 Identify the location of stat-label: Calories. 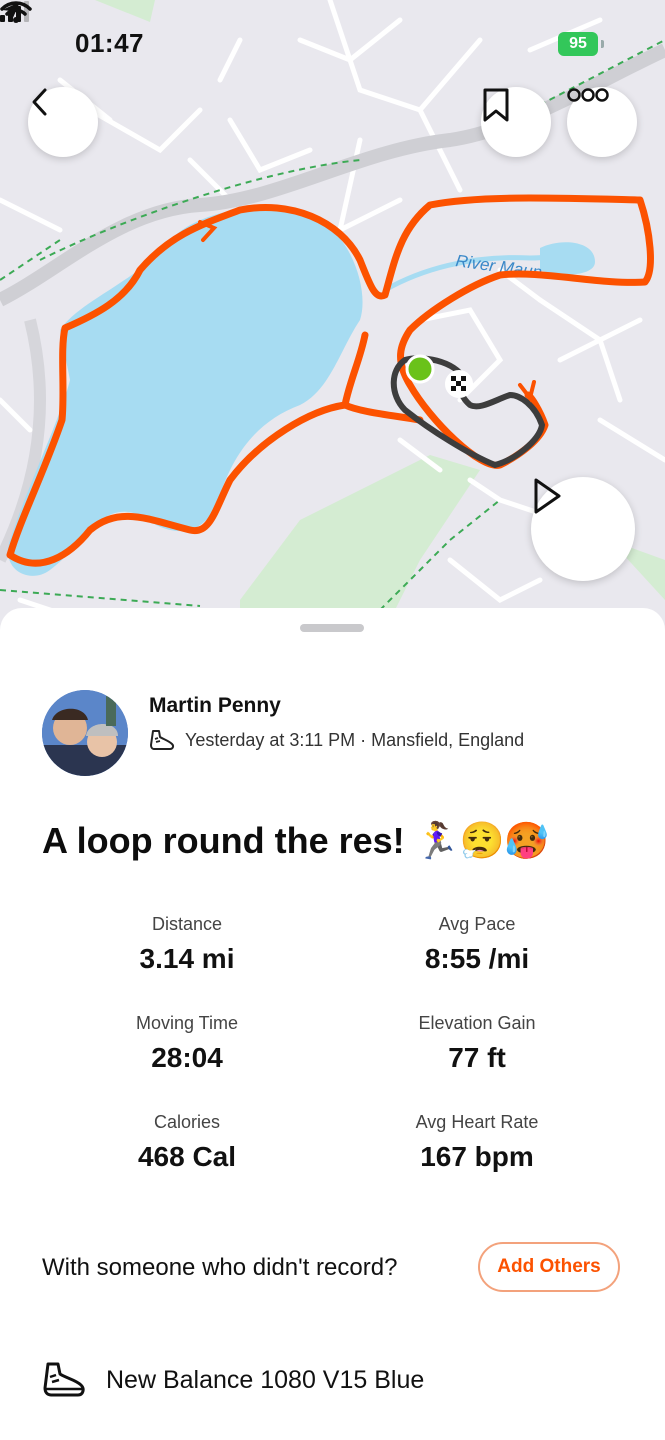
(187, 1122).